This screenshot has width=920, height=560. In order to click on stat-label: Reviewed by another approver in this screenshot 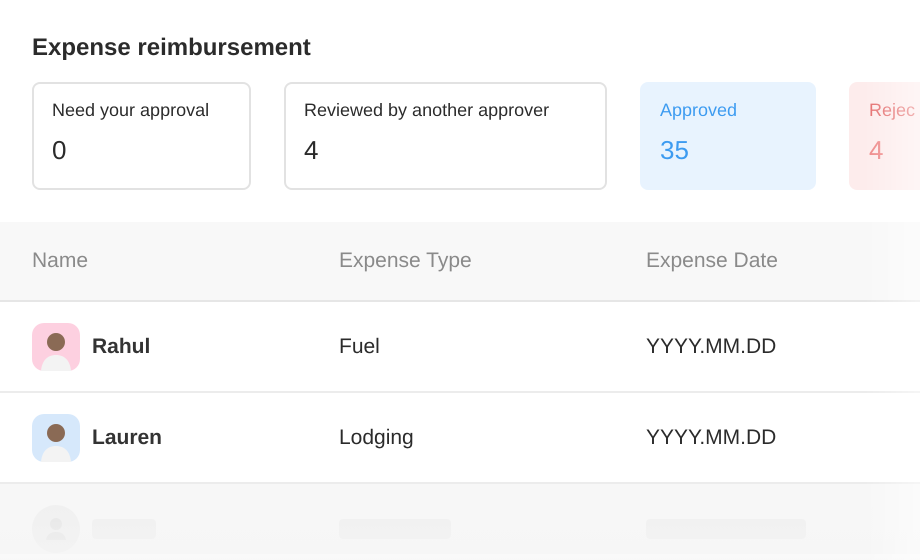, I will do `click(427, 110)`.